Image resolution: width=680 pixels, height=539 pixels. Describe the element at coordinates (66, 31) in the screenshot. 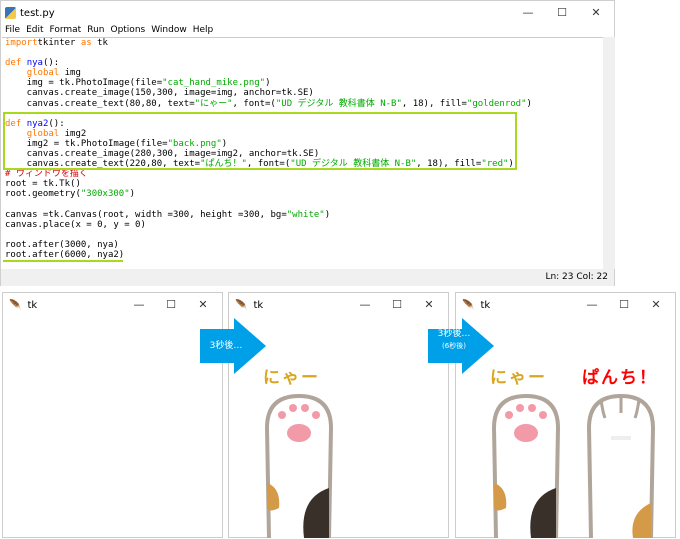

I see `menu-format: Format` at that location.